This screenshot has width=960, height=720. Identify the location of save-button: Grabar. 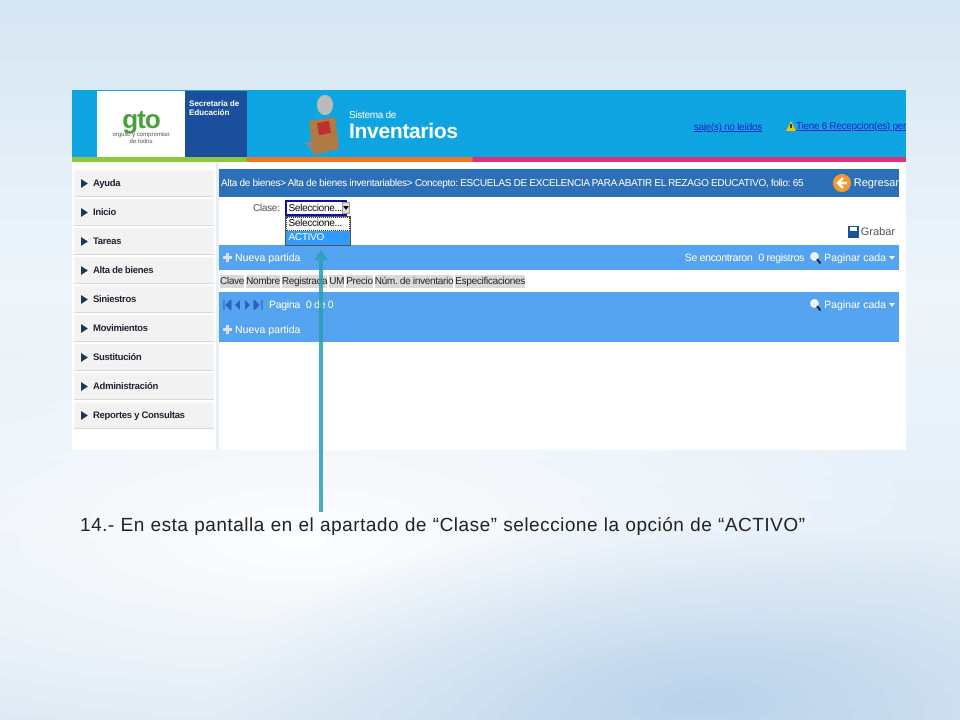
(871, 232).